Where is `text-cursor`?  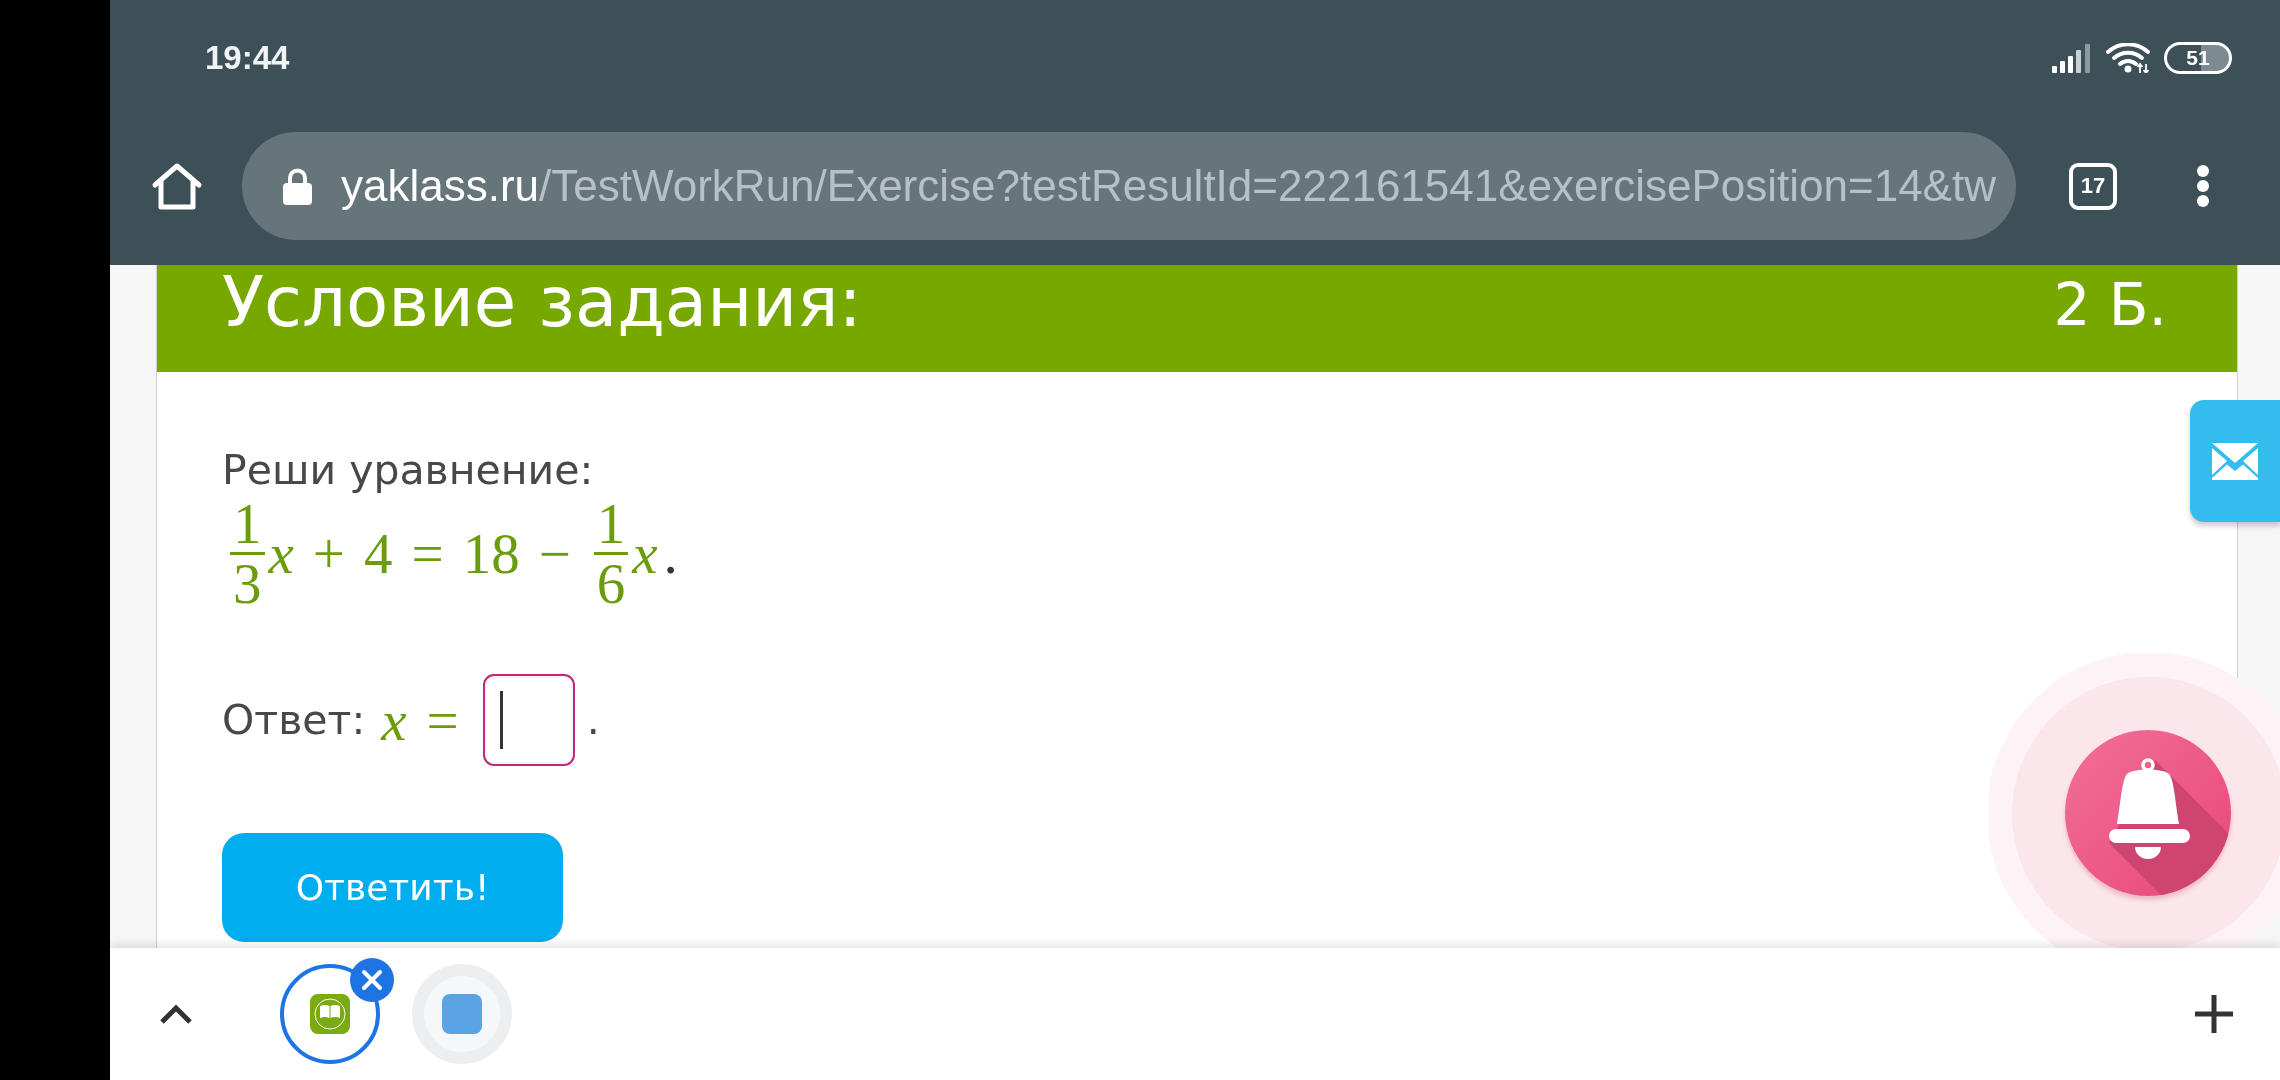
text-cursor is located at coordinates (501, 720).